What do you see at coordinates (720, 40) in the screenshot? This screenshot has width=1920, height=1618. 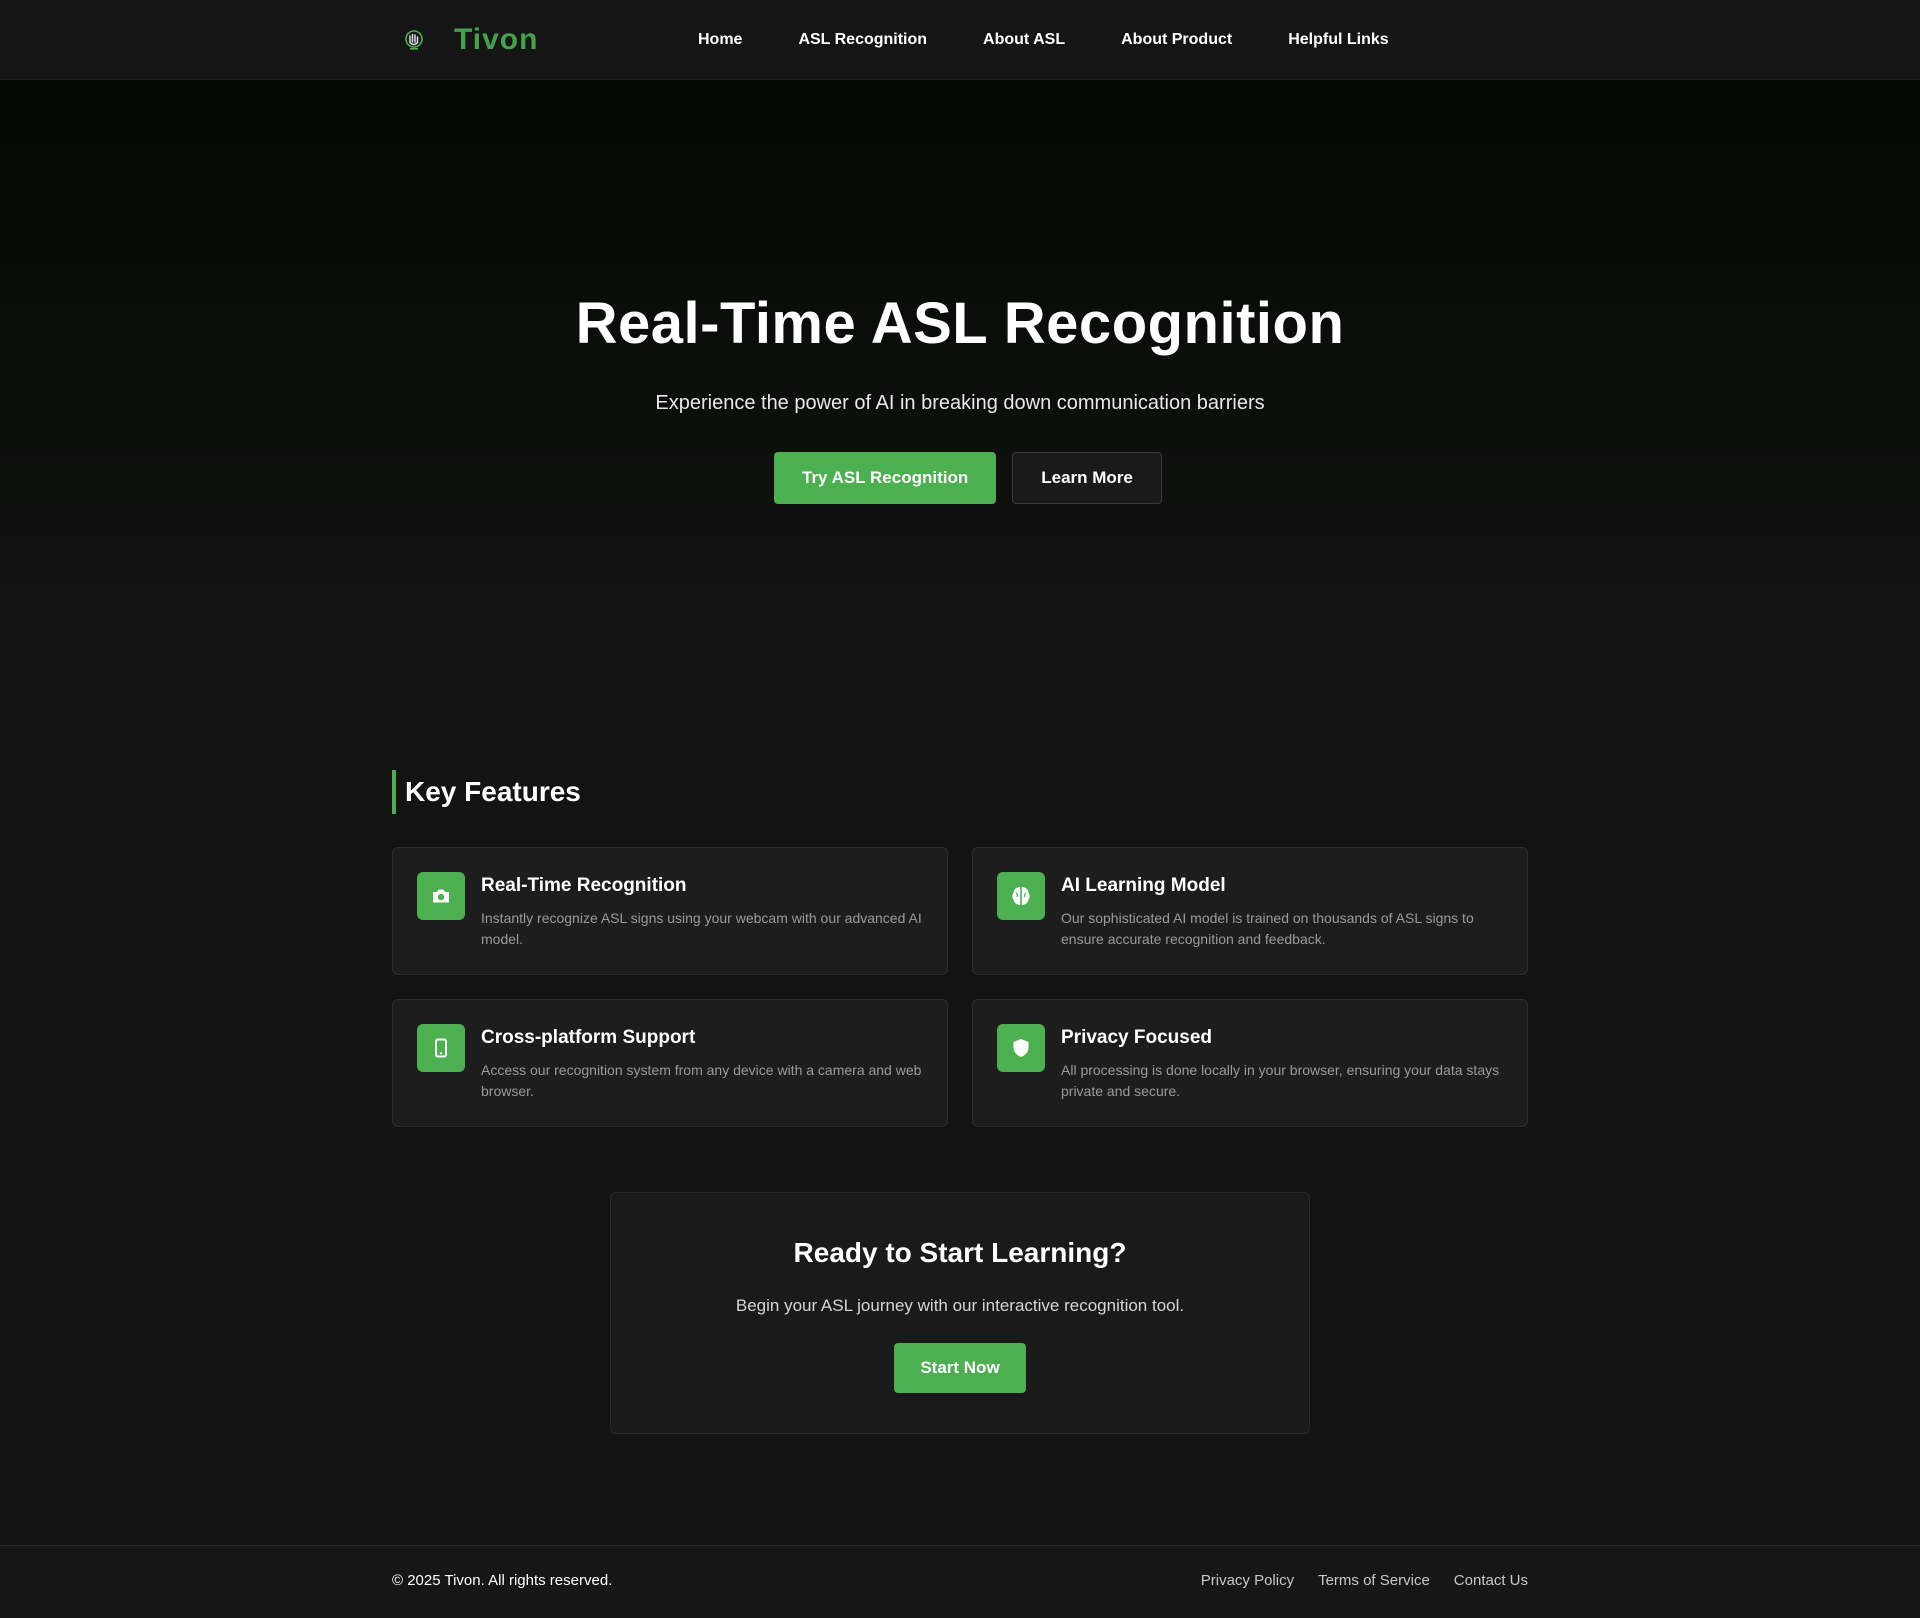 I see `nav-link-home: Home` at bounding box center [720, 40].